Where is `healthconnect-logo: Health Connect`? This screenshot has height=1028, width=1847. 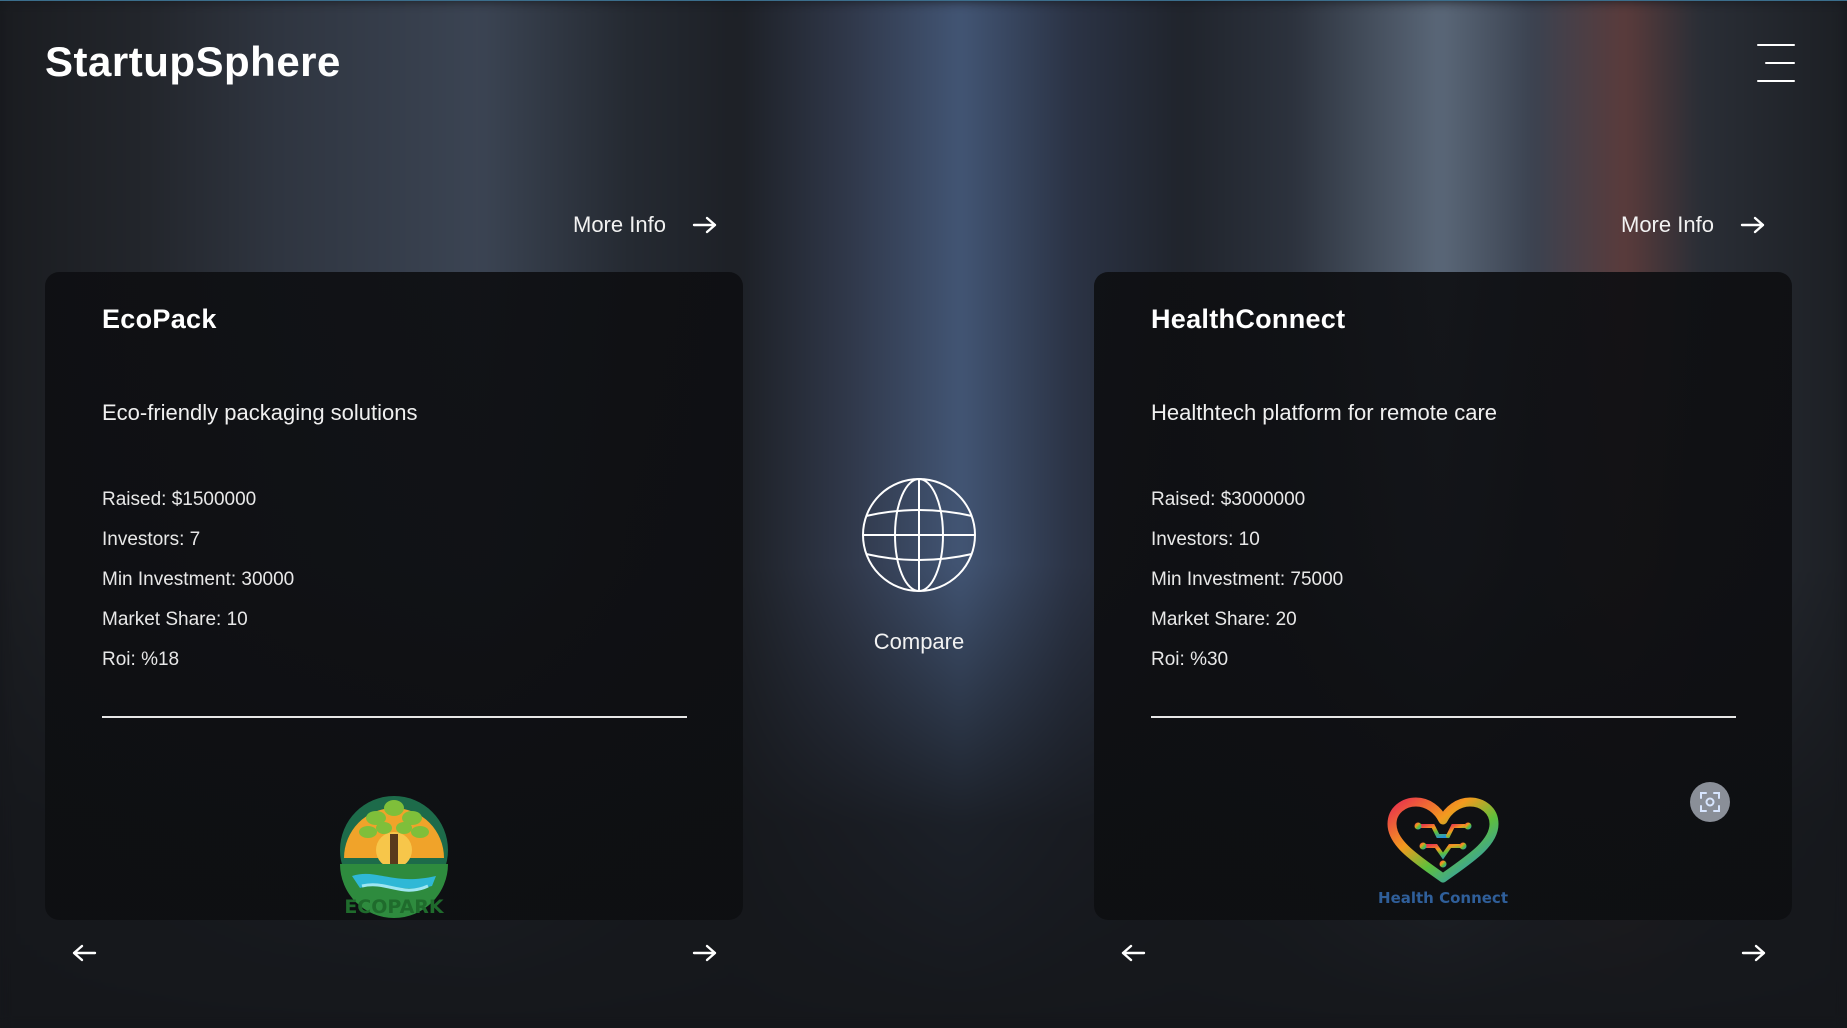 healthconnect-logo: Health Connect is located at coordinates (1443, 852).